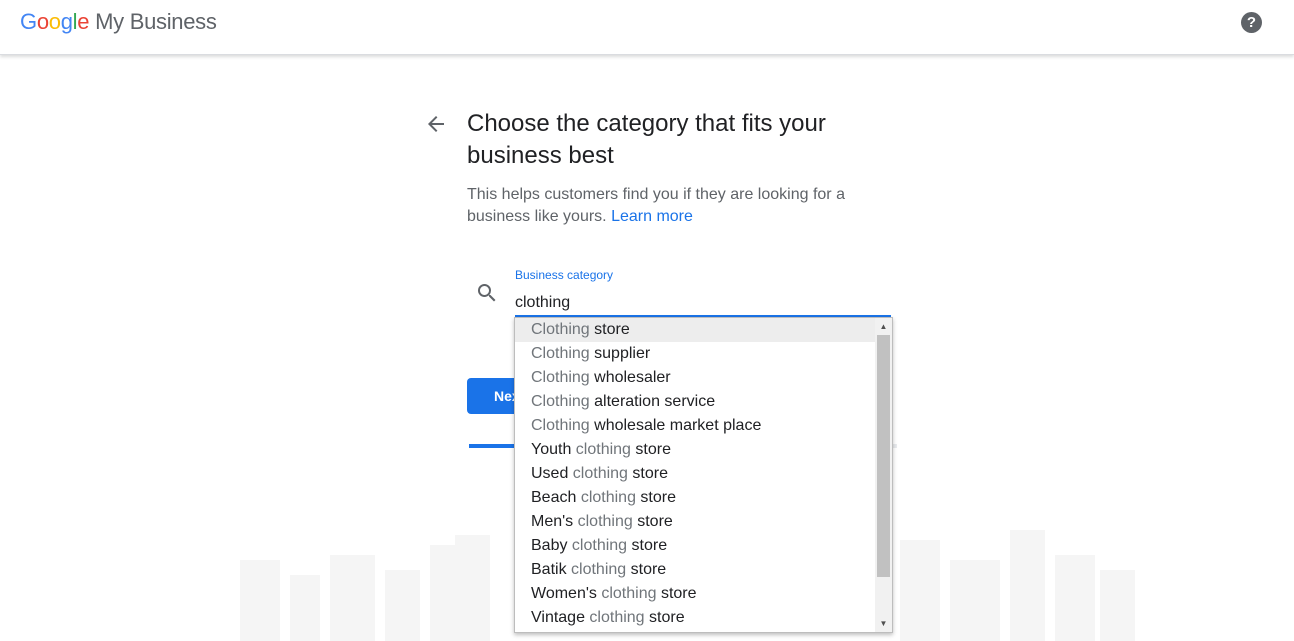 The height and width of the screenshot is (641, 1294). I want to click on arrow-back-icon, so click(436, 124).